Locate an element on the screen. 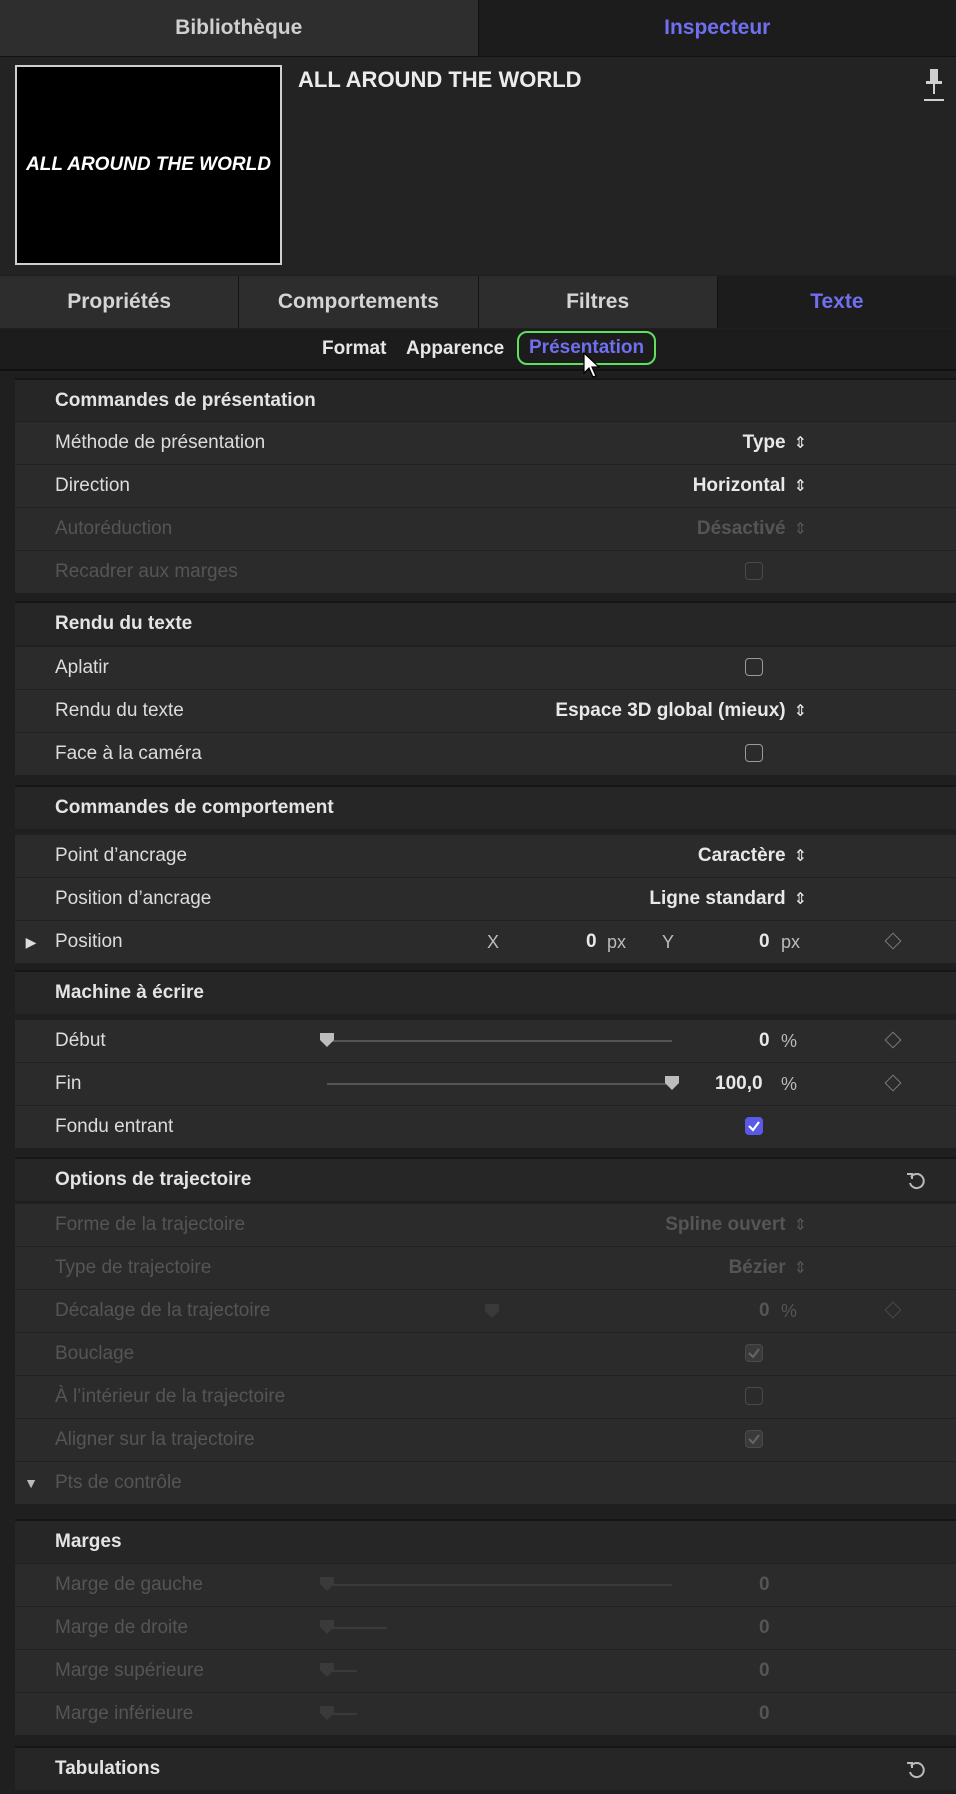 Image resolution: width=956 pixels, height=1794 pixels. row-margin-left: Marge de gauche 0 is located at coordinates (485, 1584).